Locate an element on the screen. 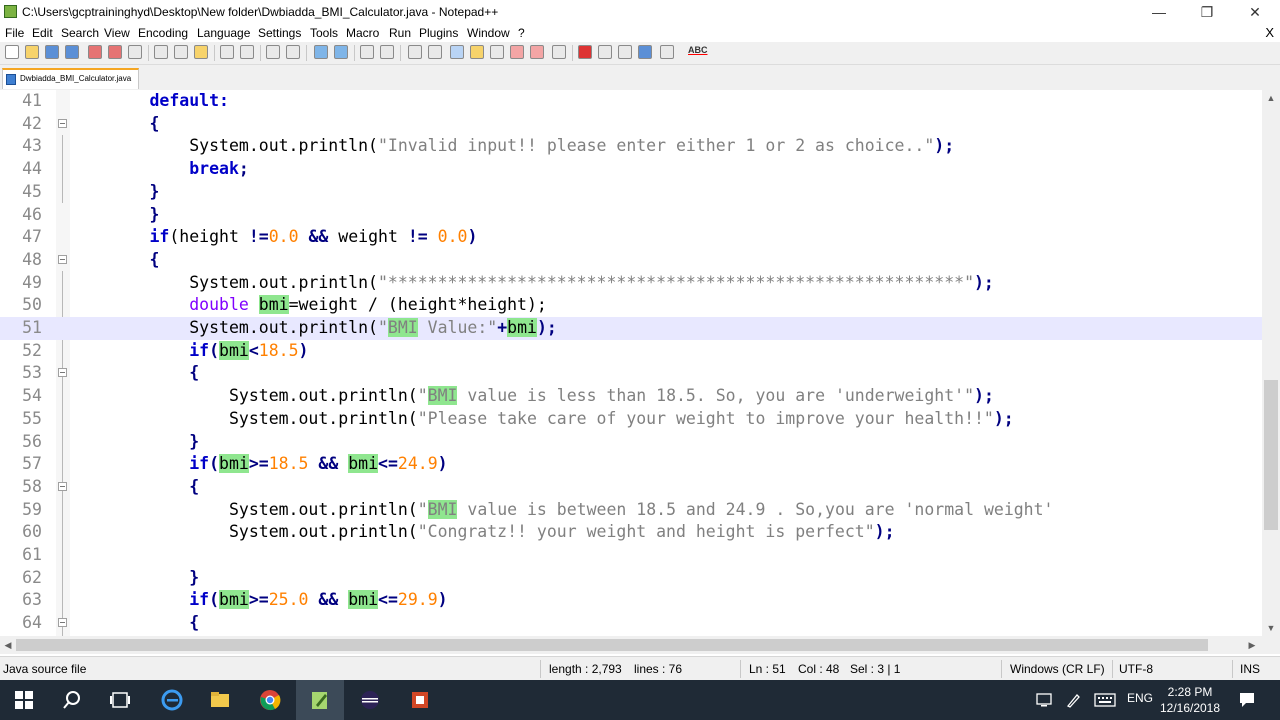 This screenshot has width=1280, height=720. save-all-icon is located at coordinates (72, 52).